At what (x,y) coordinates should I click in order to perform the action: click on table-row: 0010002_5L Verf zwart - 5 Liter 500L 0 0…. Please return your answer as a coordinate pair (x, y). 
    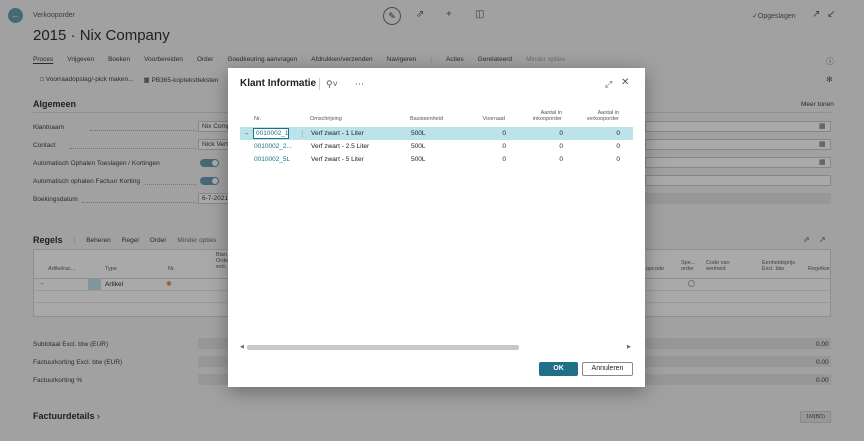
    Looking at the image, I should click on (436, 159).